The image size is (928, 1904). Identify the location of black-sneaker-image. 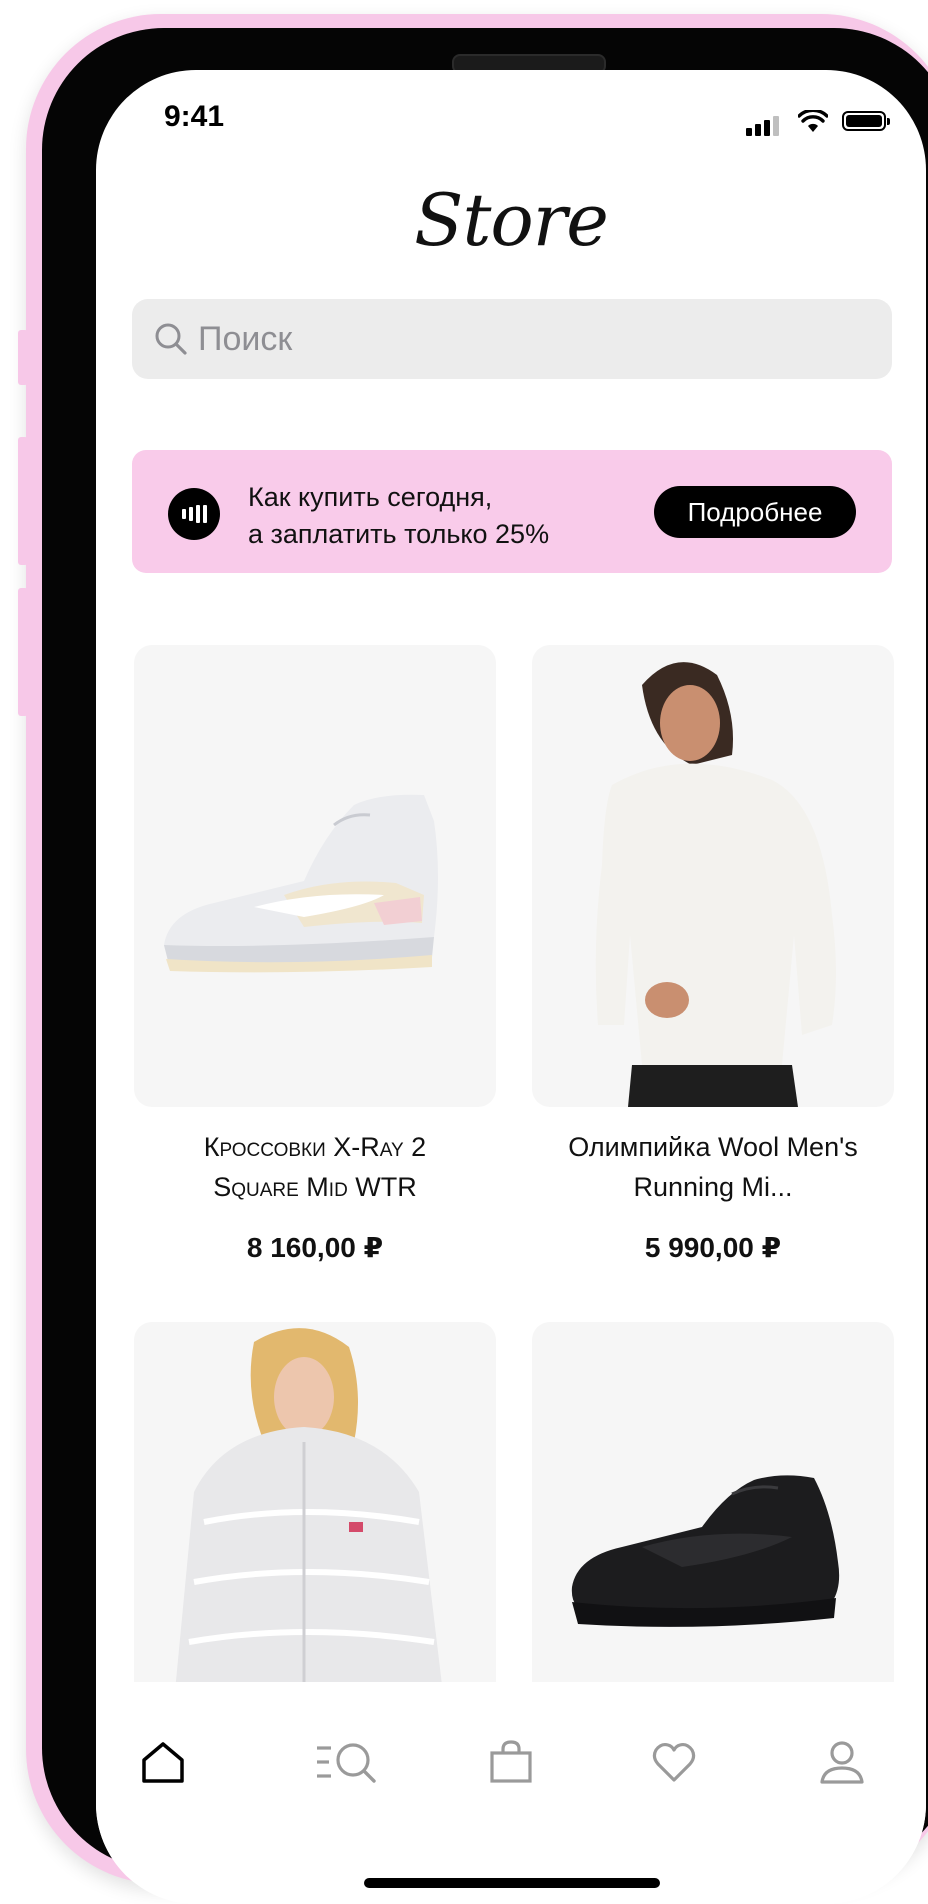
(705, 1551).